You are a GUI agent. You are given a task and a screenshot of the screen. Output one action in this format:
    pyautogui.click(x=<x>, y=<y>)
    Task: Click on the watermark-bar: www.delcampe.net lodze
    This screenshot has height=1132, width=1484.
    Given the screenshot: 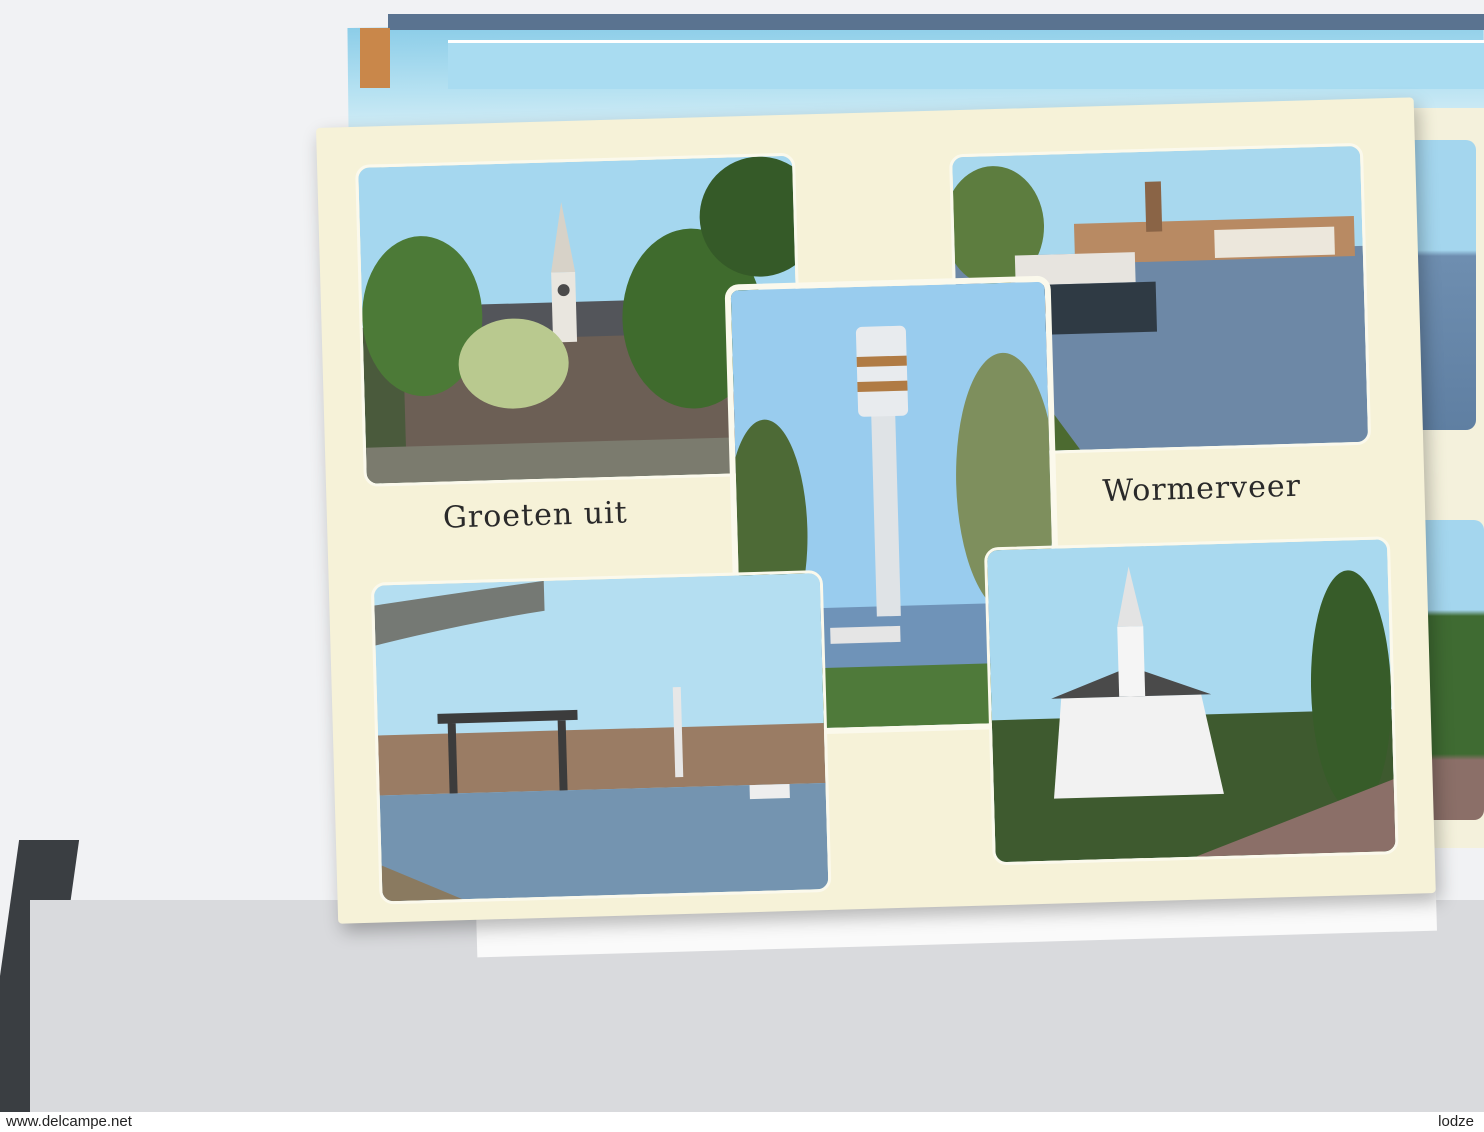 What is the action you would take?
    pyautogui.click(x=742, y=1122)
    